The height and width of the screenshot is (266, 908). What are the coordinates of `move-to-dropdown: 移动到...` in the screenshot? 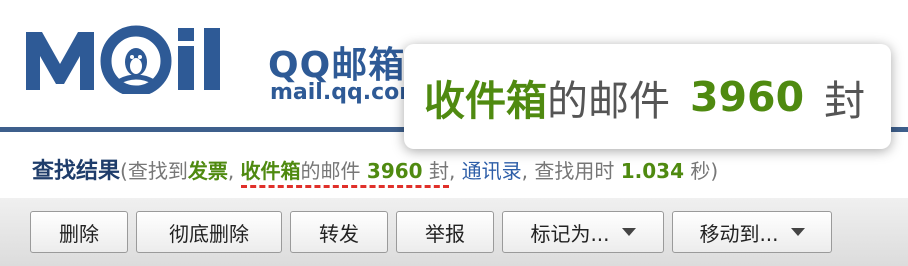 It's located at (752, 232).